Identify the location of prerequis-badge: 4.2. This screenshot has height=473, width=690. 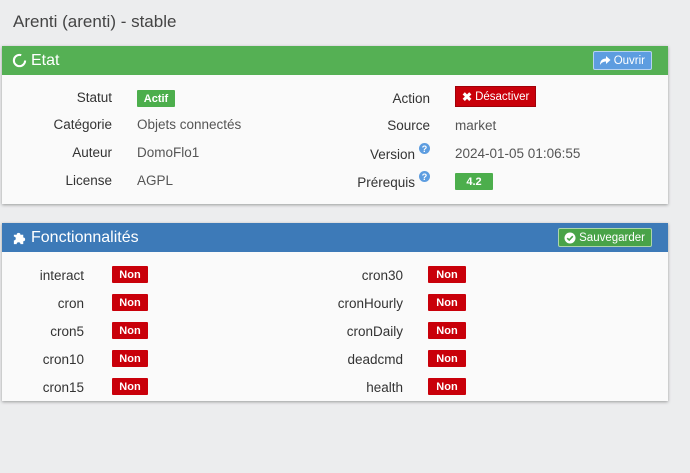
(474, 181).